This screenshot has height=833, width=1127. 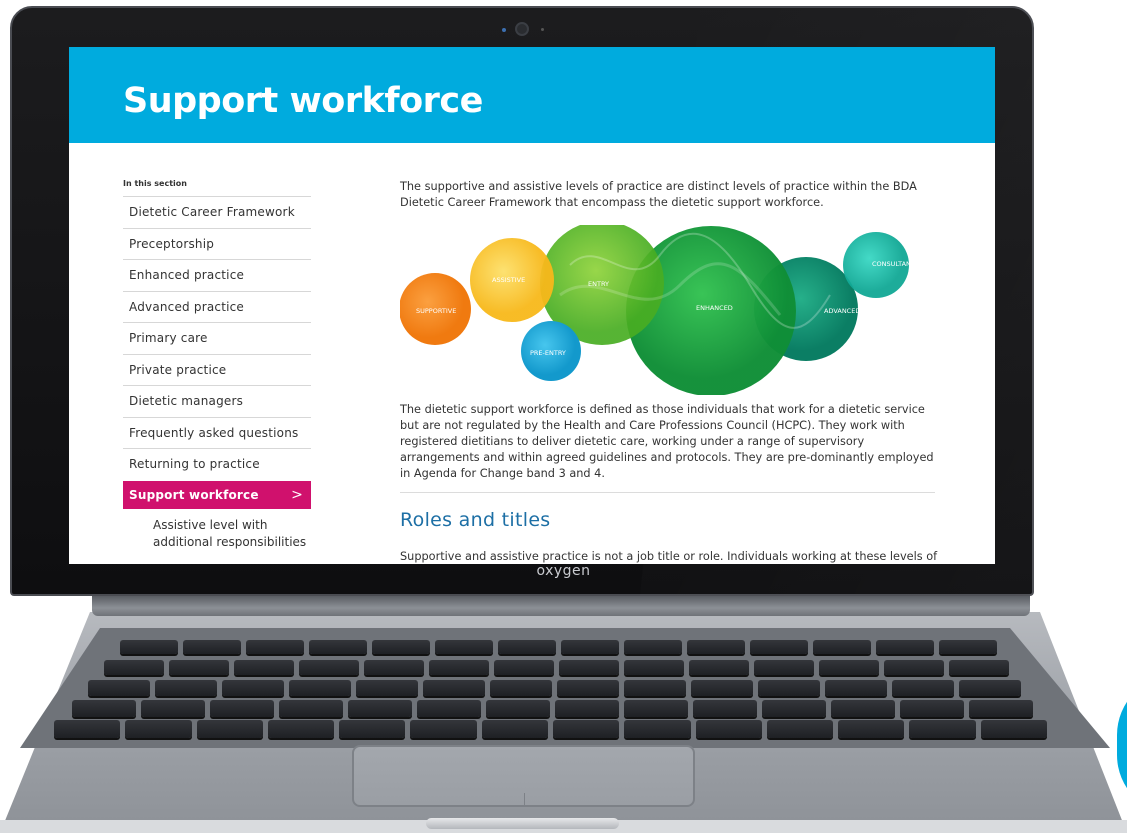 What do you see at coordinates (524, 799) in the screenshot?
I see `trackpad-divider` at bounding box center [524, 799].